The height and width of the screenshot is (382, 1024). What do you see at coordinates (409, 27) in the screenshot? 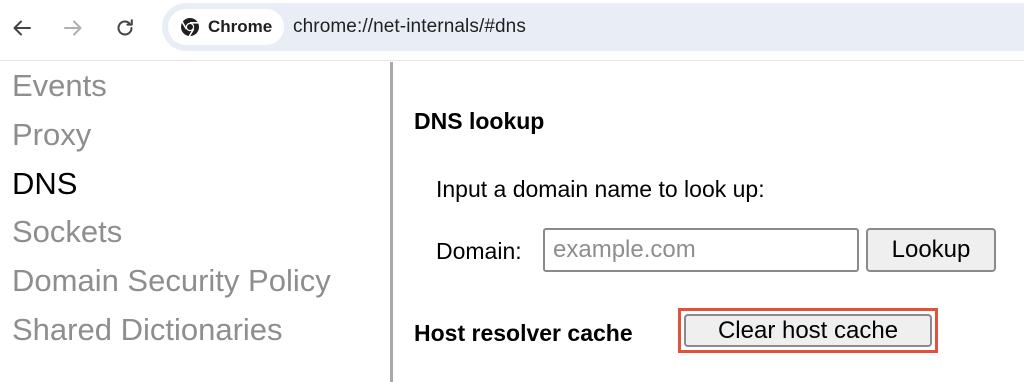
I see `url-text: chrome://net-internals/#dns` at bounding box center [409, 27].